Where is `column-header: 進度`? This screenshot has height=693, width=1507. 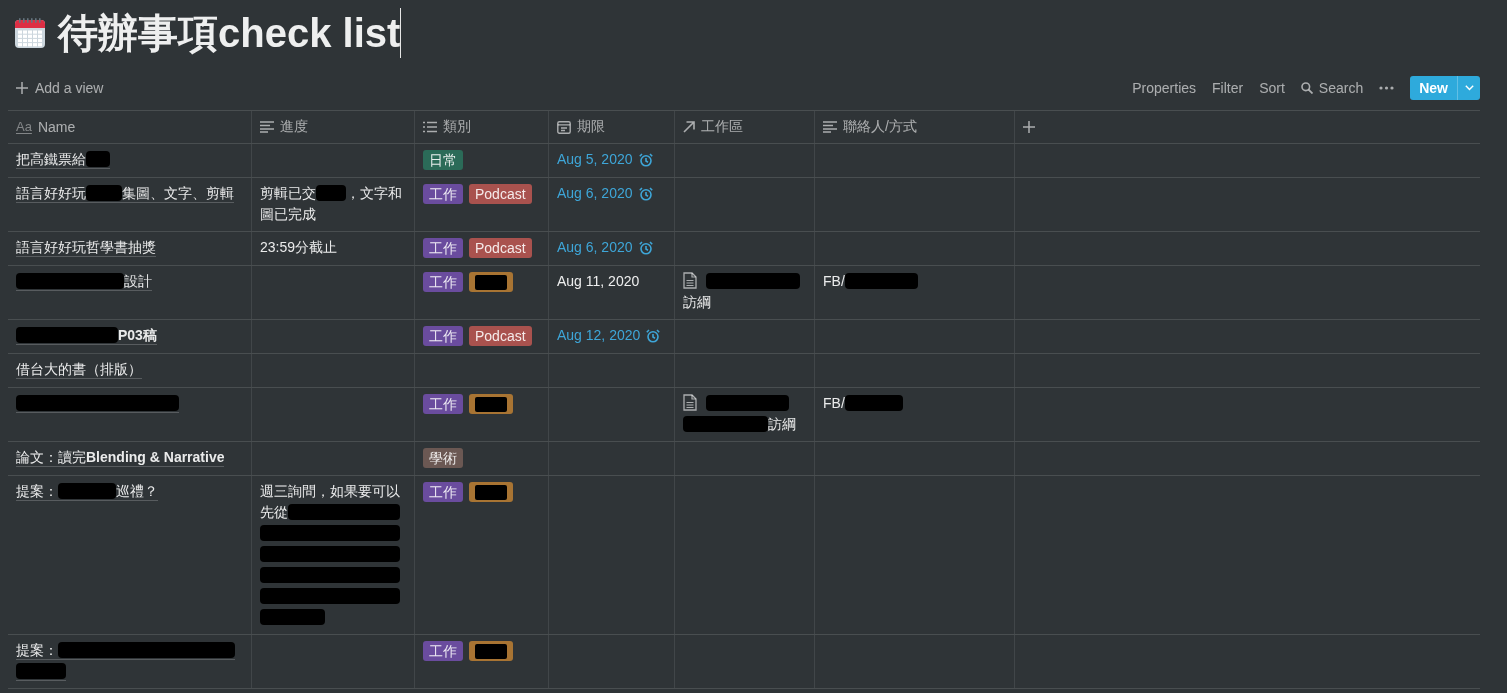
column-header: 進度 is located at coordinates (284, 126).